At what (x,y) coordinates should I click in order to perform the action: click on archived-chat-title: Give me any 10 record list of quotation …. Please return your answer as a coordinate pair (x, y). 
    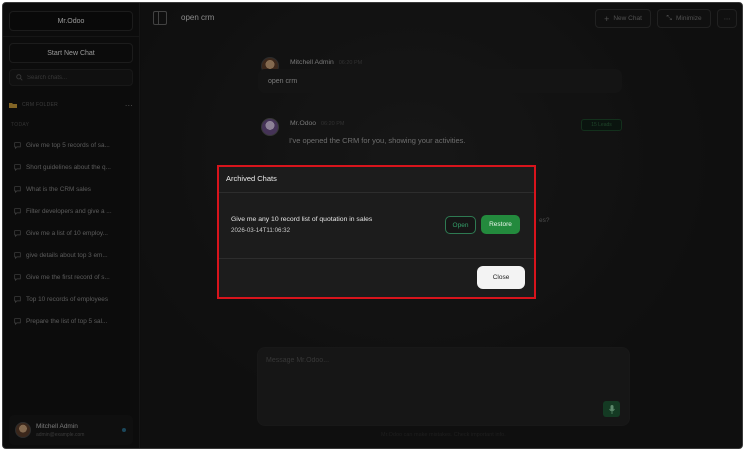
    Looking at the image, I should click on (302, 219).